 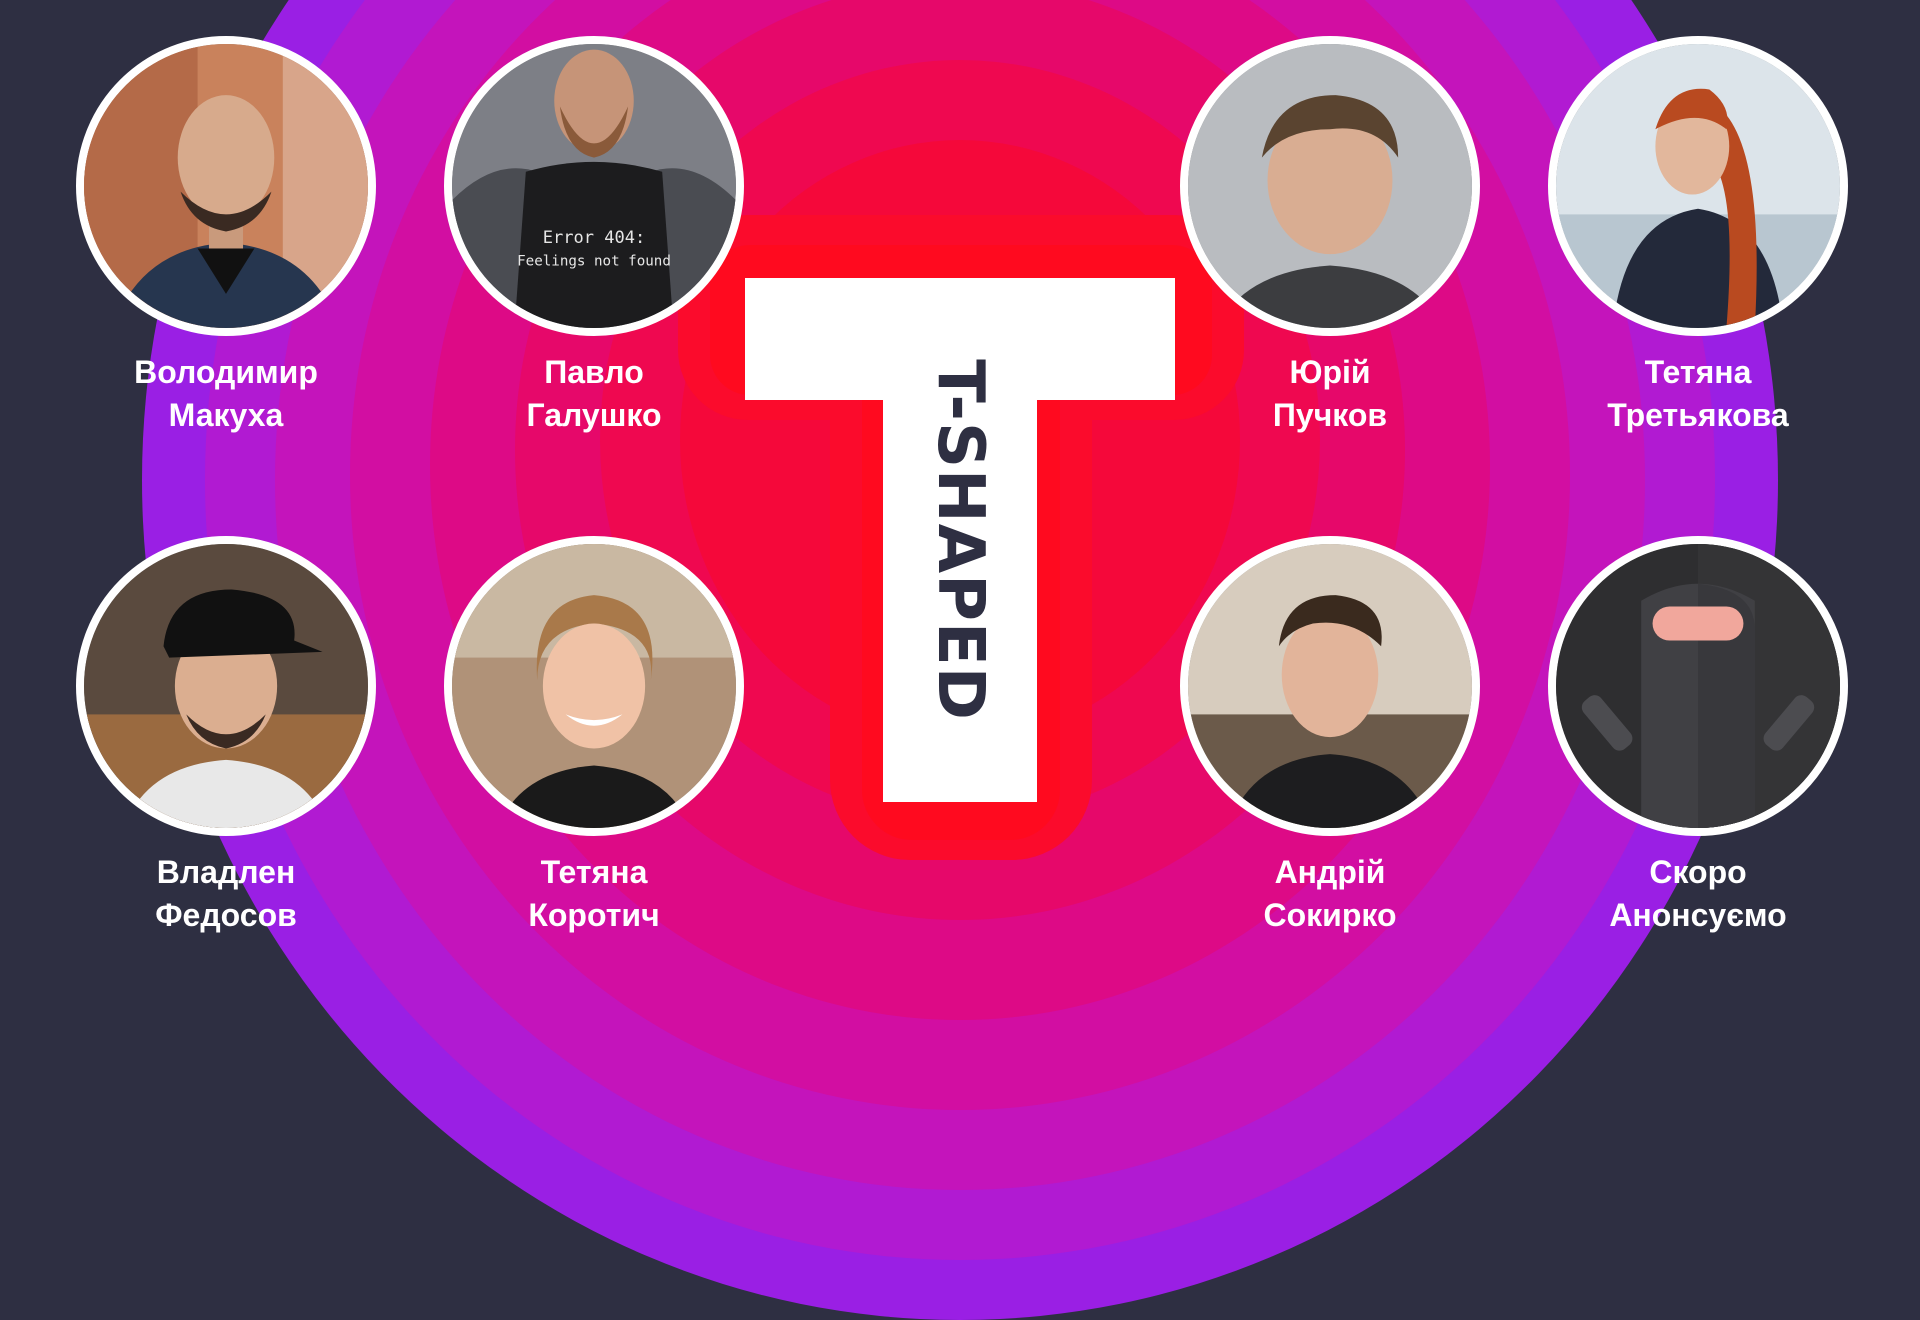 I want to click on speaker-card: Андрій Сокирко, so click(x=1330, y=734).